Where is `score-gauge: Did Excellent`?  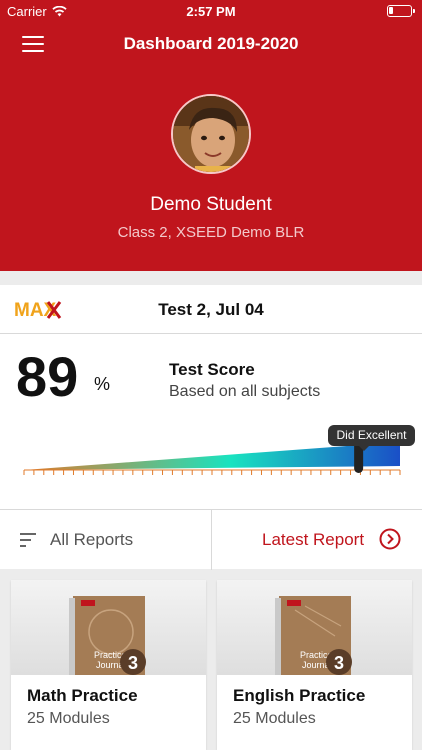
score-gauge: Did Excellent is located at coordinates (211, 457).